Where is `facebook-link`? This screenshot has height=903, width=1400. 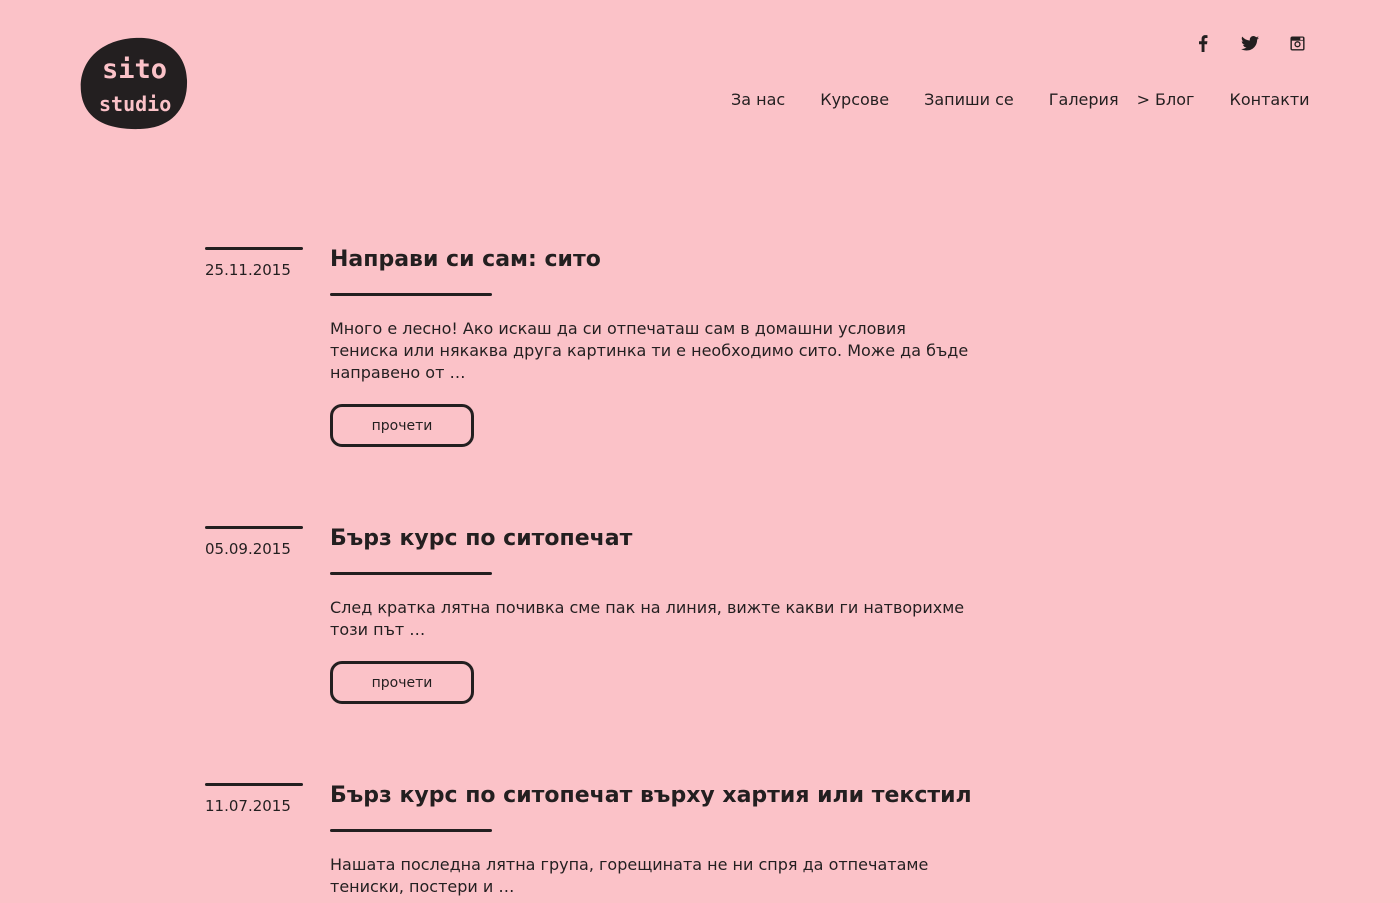 facebook-link is located at coordinates (1203, 43).